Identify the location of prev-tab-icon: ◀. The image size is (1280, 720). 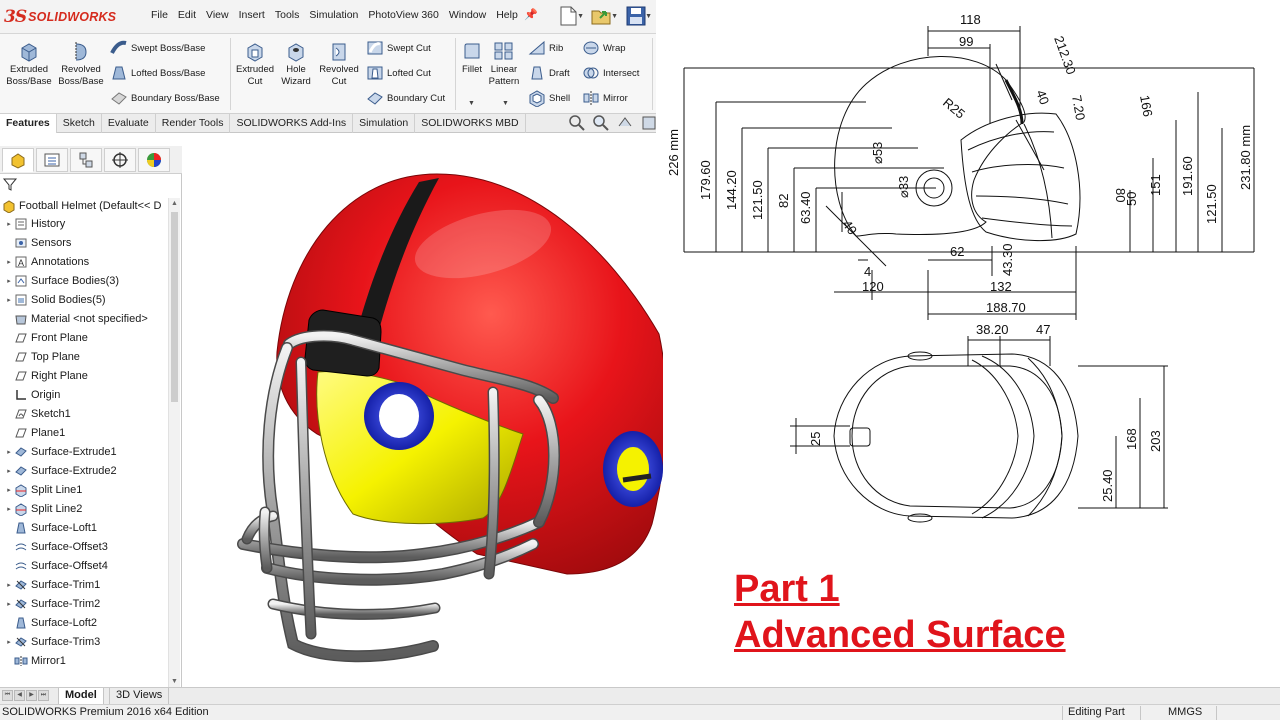
(19, 695).